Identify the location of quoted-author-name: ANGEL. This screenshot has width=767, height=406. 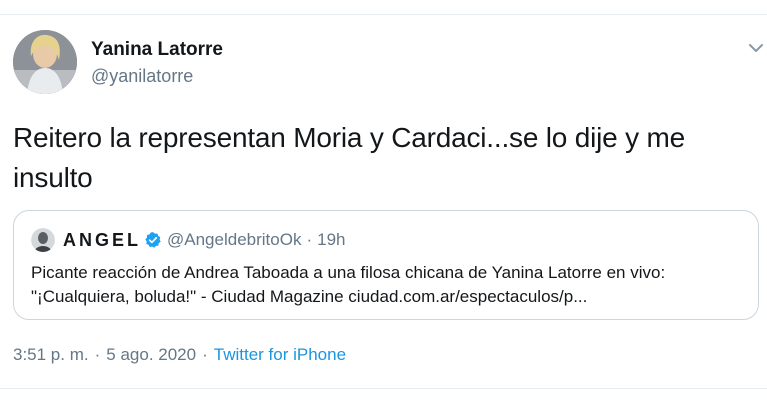
(102, 239).